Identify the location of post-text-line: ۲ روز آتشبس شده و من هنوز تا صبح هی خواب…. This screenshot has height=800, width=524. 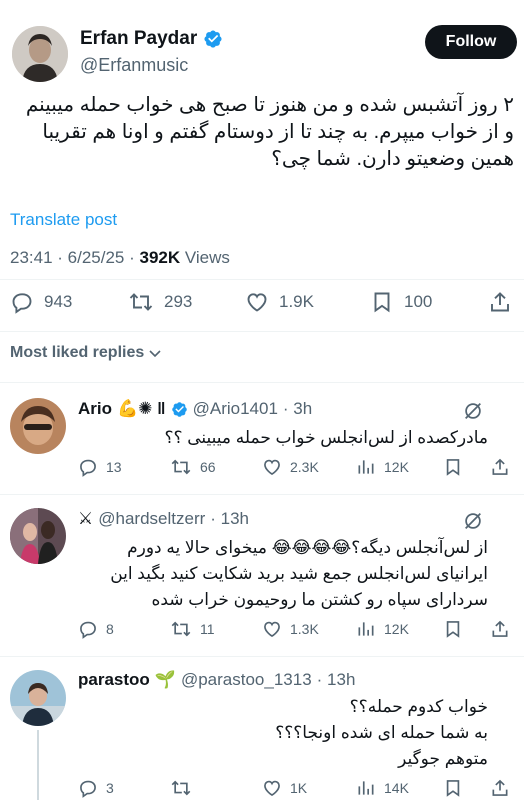
(269, 105).